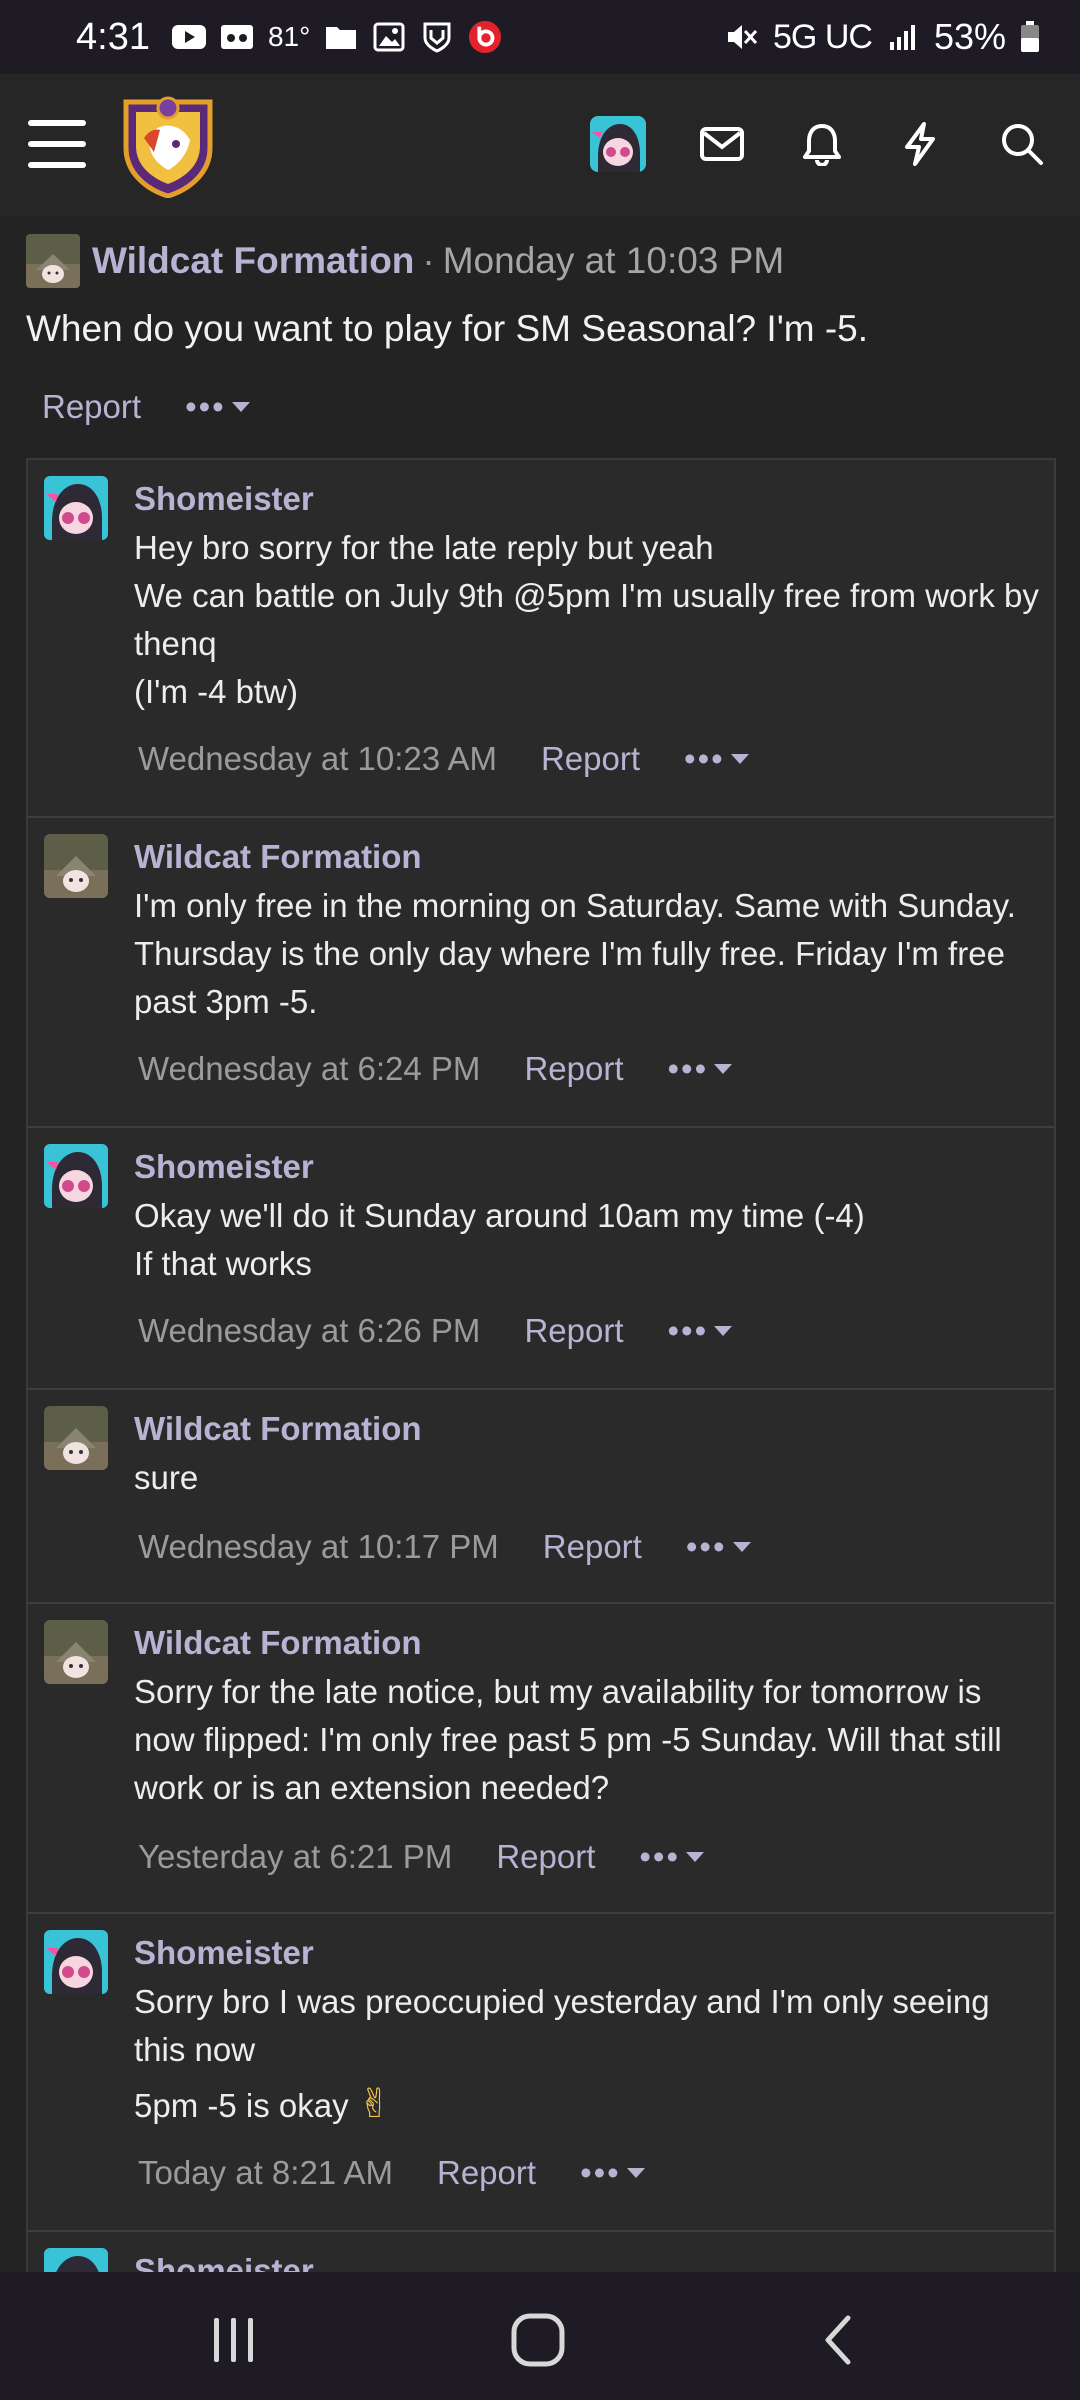 The image size is (1080, 2400). What do you see at coordinates (591, 1478) in the screenshot?
I see `reply-text: sure` at bounding box center [591, 1478].